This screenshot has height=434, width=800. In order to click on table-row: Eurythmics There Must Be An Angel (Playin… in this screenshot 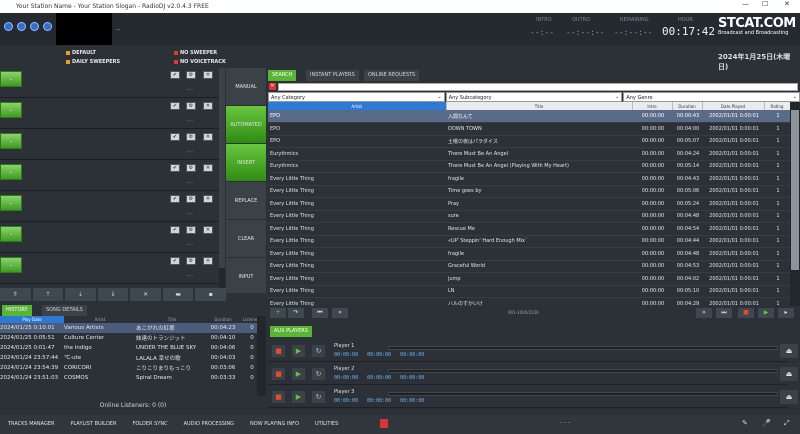, I will do `click(529, 166)`.